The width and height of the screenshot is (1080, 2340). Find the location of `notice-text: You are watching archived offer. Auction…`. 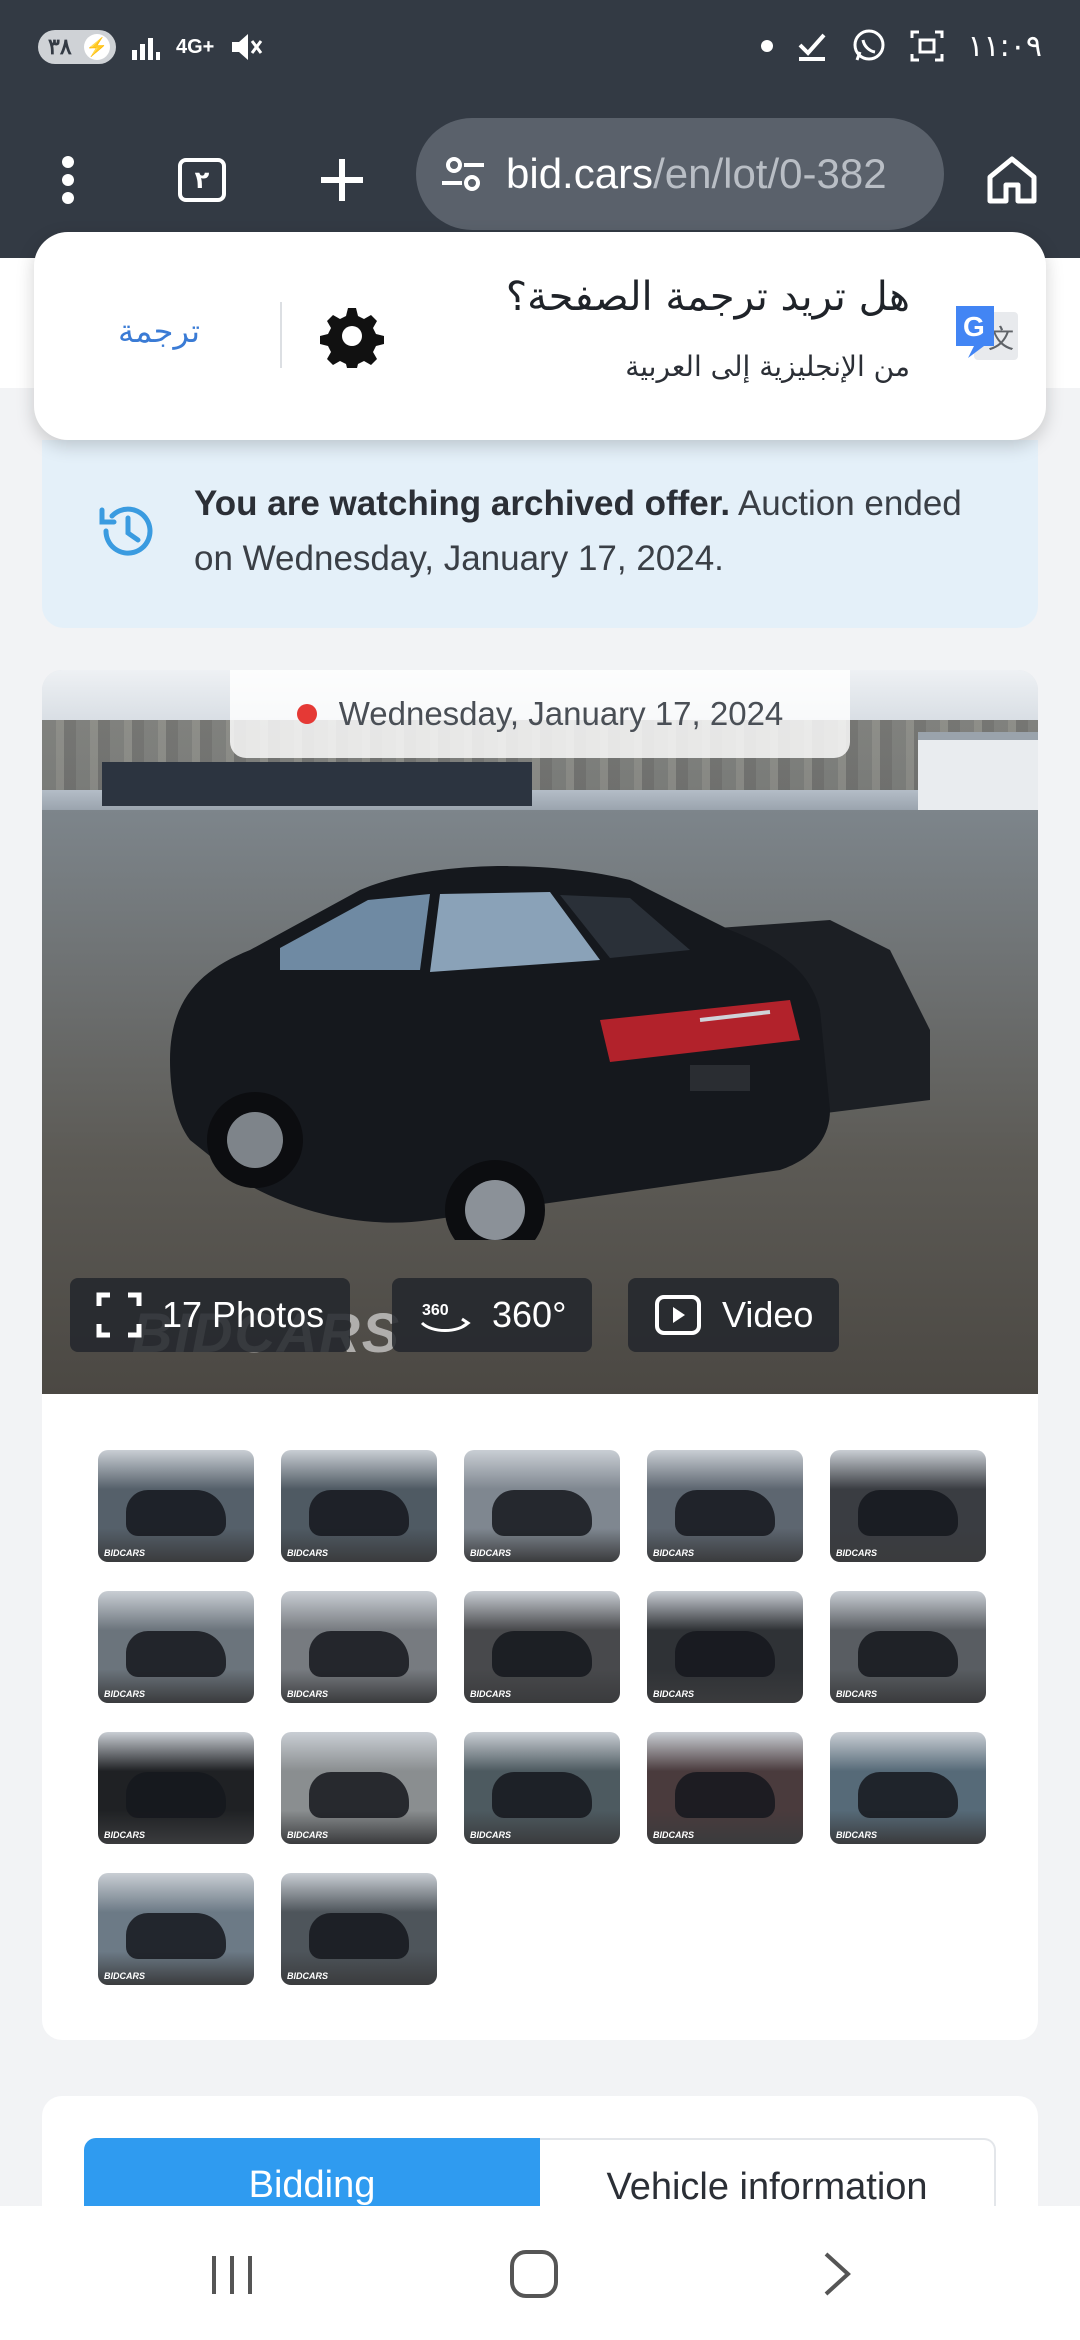

notice-text: You are watching archived offer. Auction… is located at coordinates (584, 531).